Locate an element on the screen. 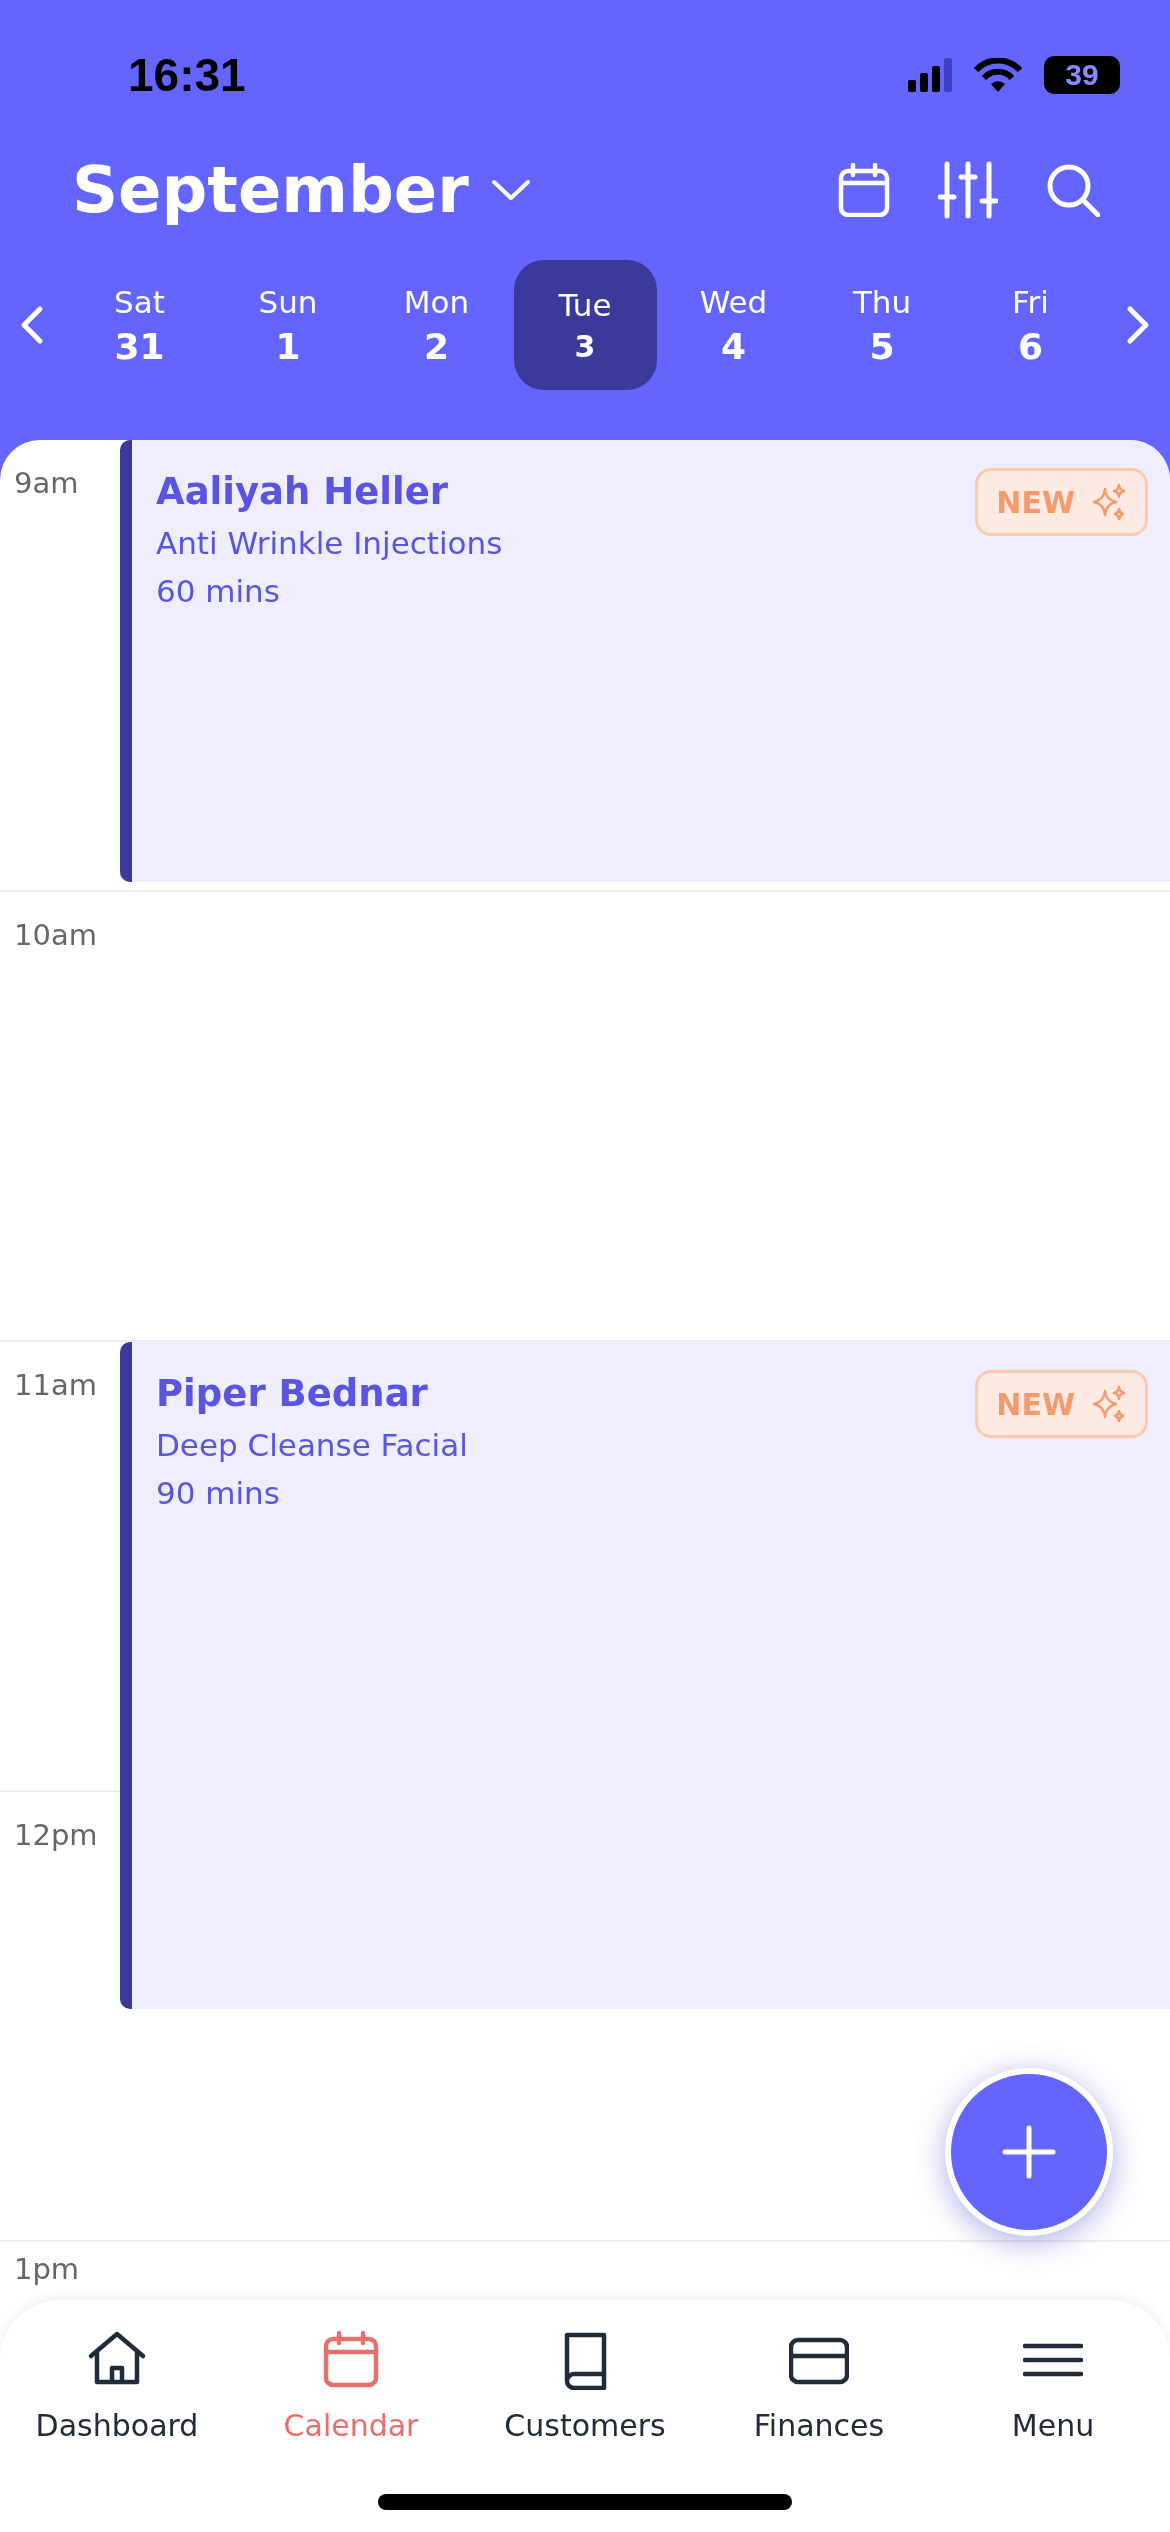  duration-label: 60 mins is located at coordinates (218, 591).